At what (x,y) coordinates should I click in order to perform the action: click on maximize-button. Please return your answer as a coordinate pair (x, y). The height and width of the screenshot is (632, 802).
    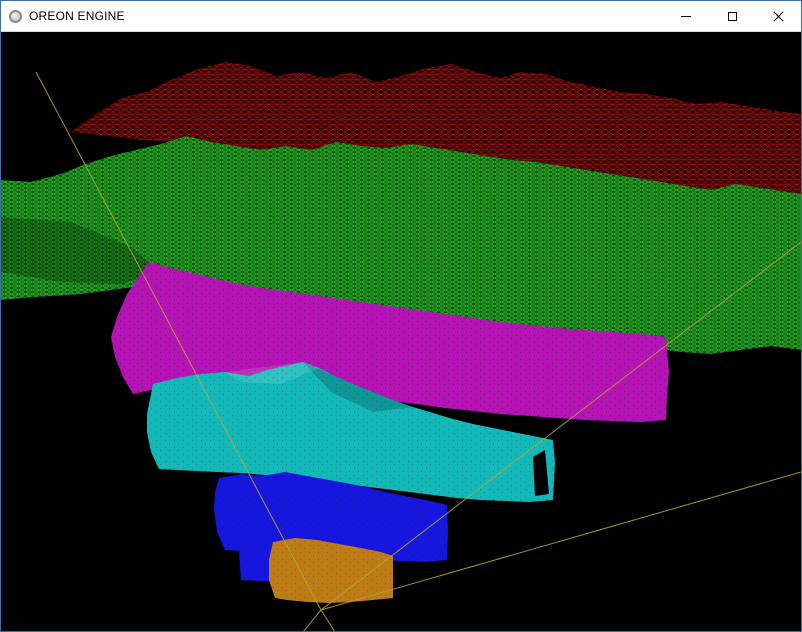
    Looking at the image, I should click on (732, 16).